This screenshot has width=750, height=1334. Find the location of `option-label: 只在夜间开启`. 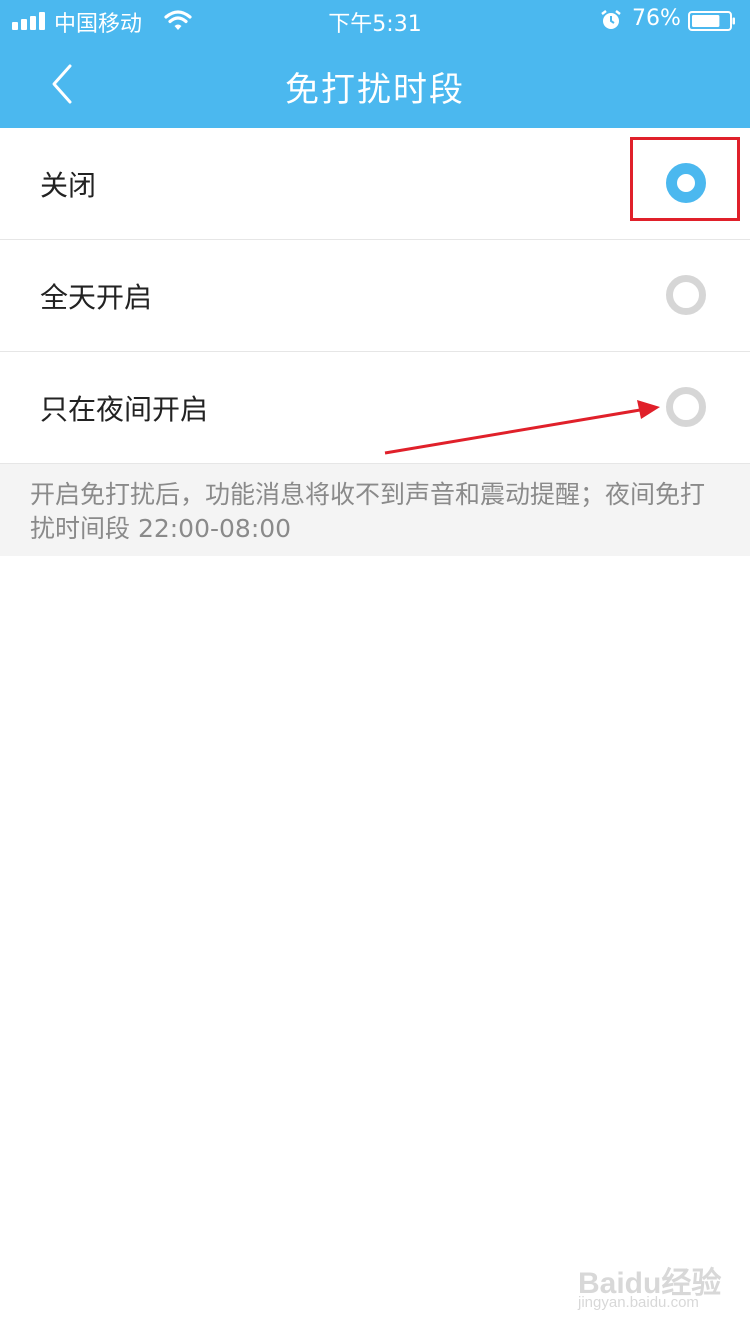

option-label: 只在夜间开启 is located at coordinates (124, 409).